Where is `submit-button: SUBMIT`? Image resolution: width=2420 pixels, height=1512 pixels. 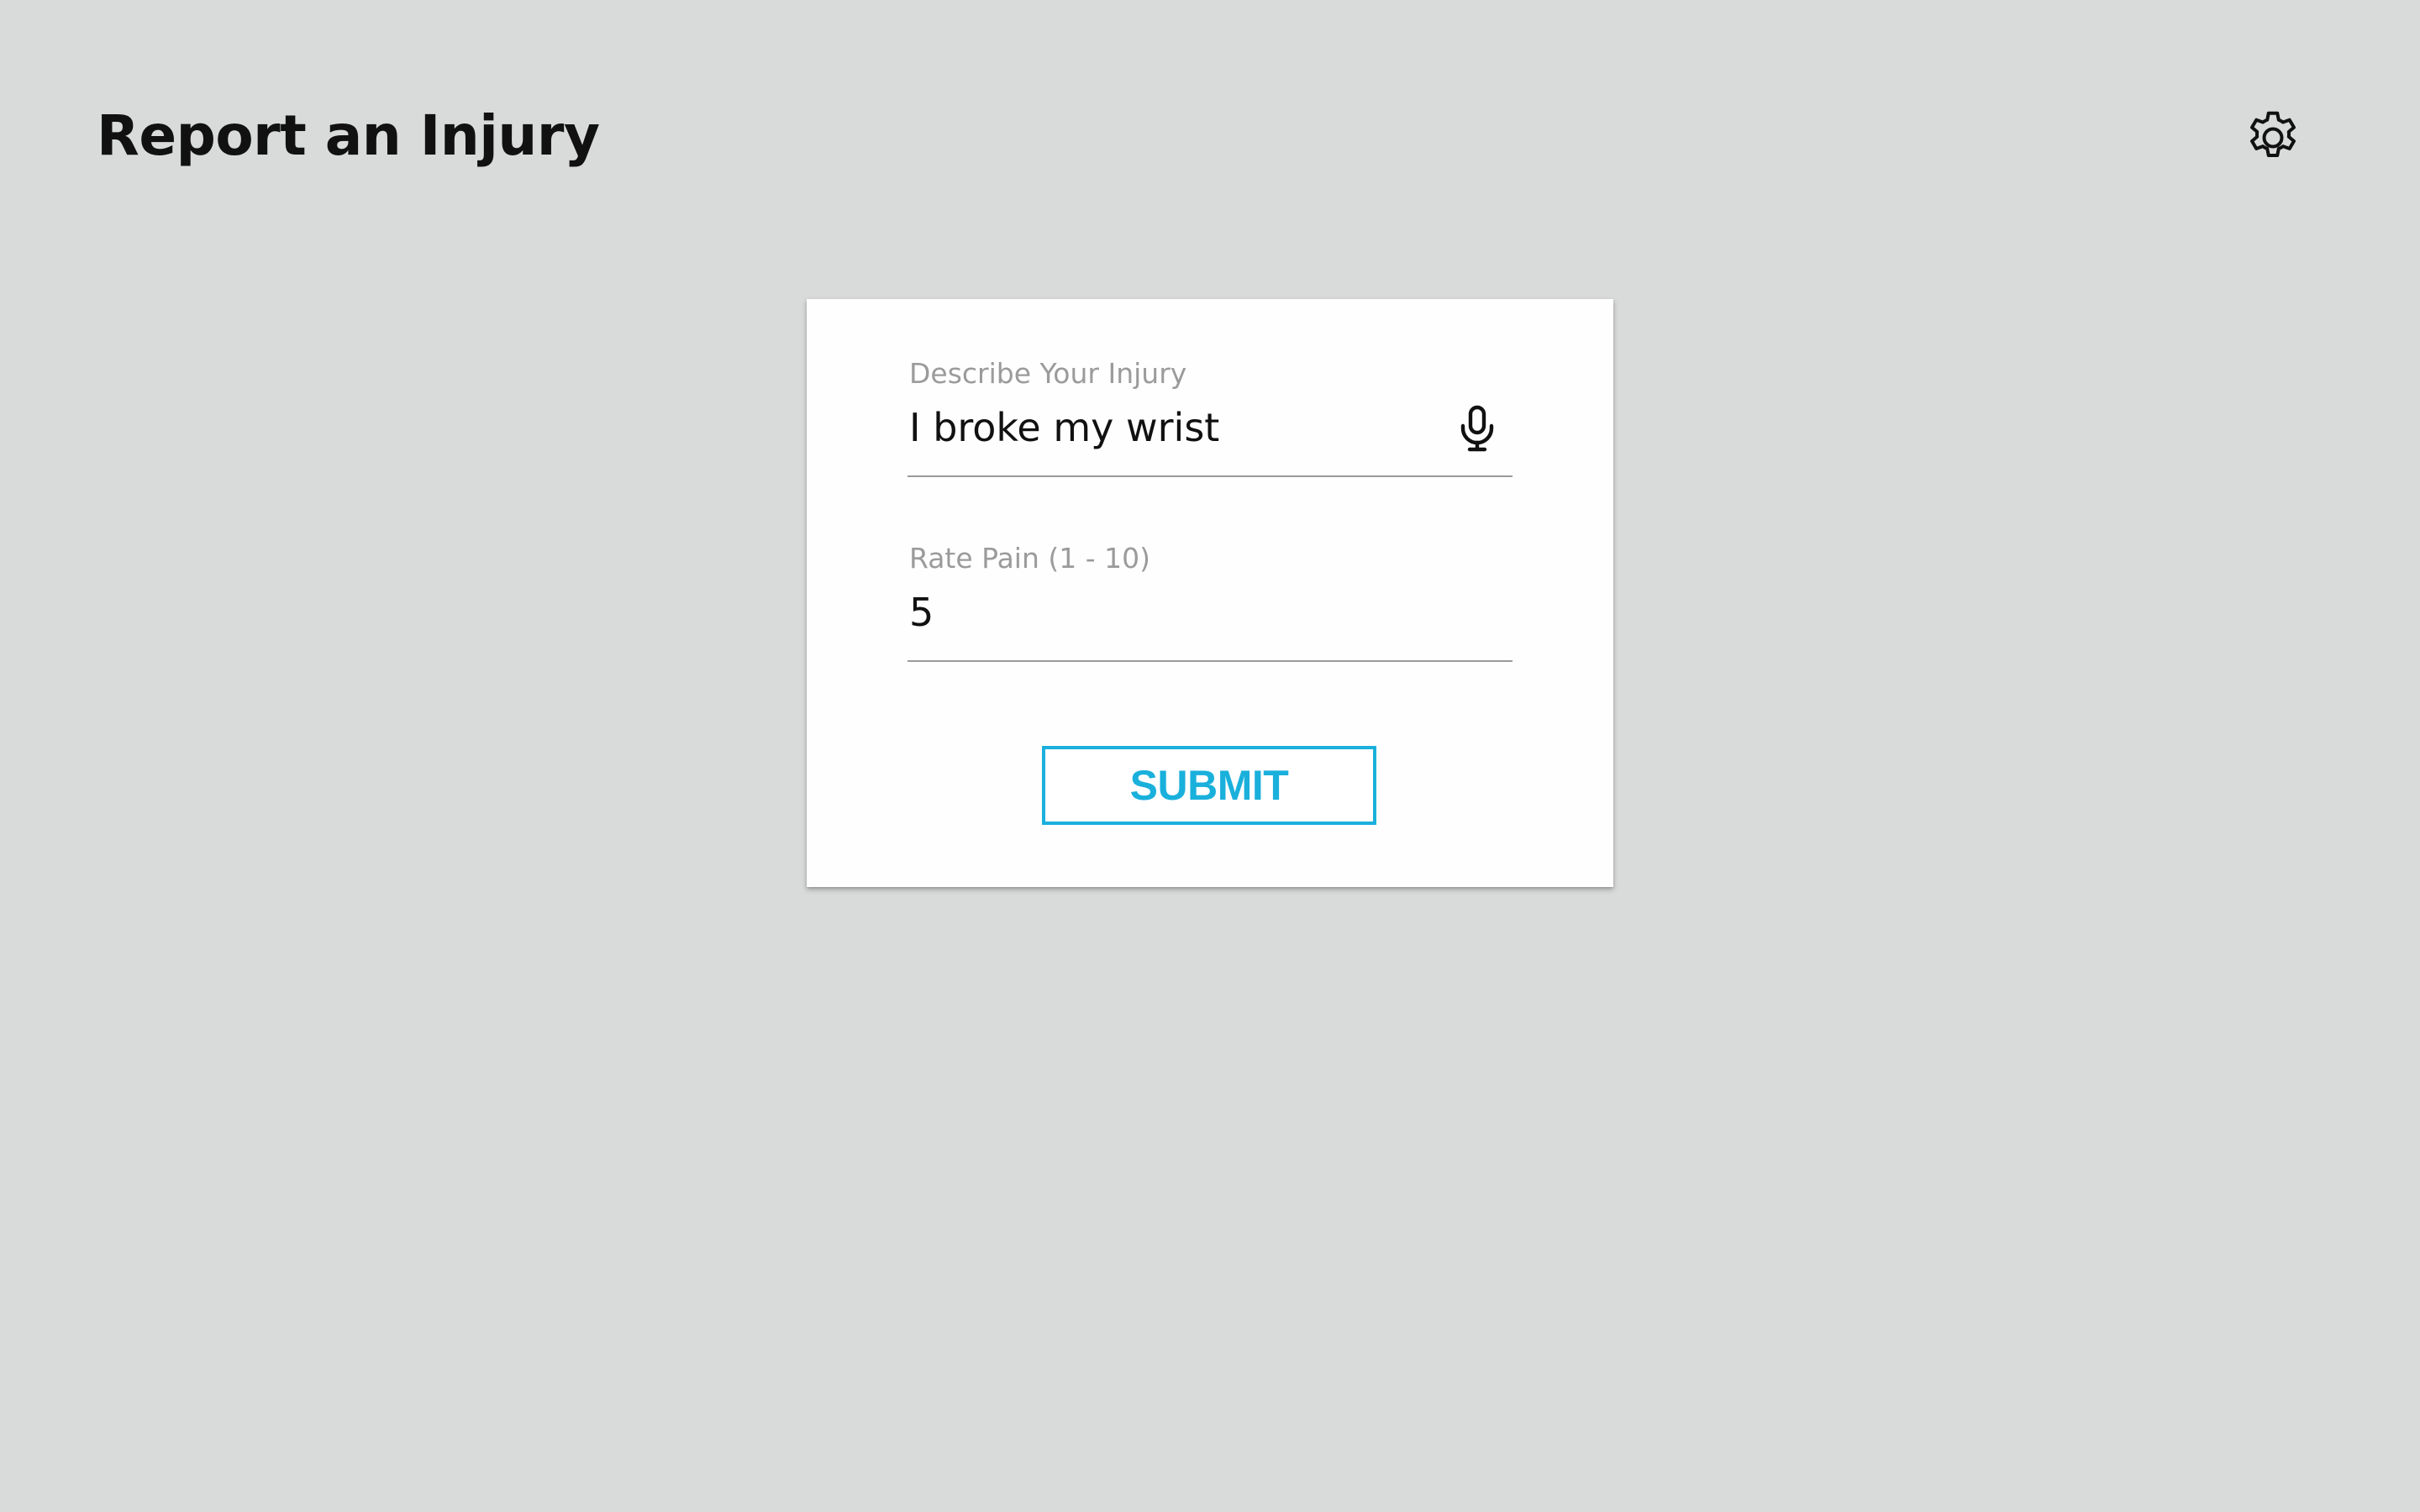
submit-button: SUBMIT is located at coordinates (1209, 785).